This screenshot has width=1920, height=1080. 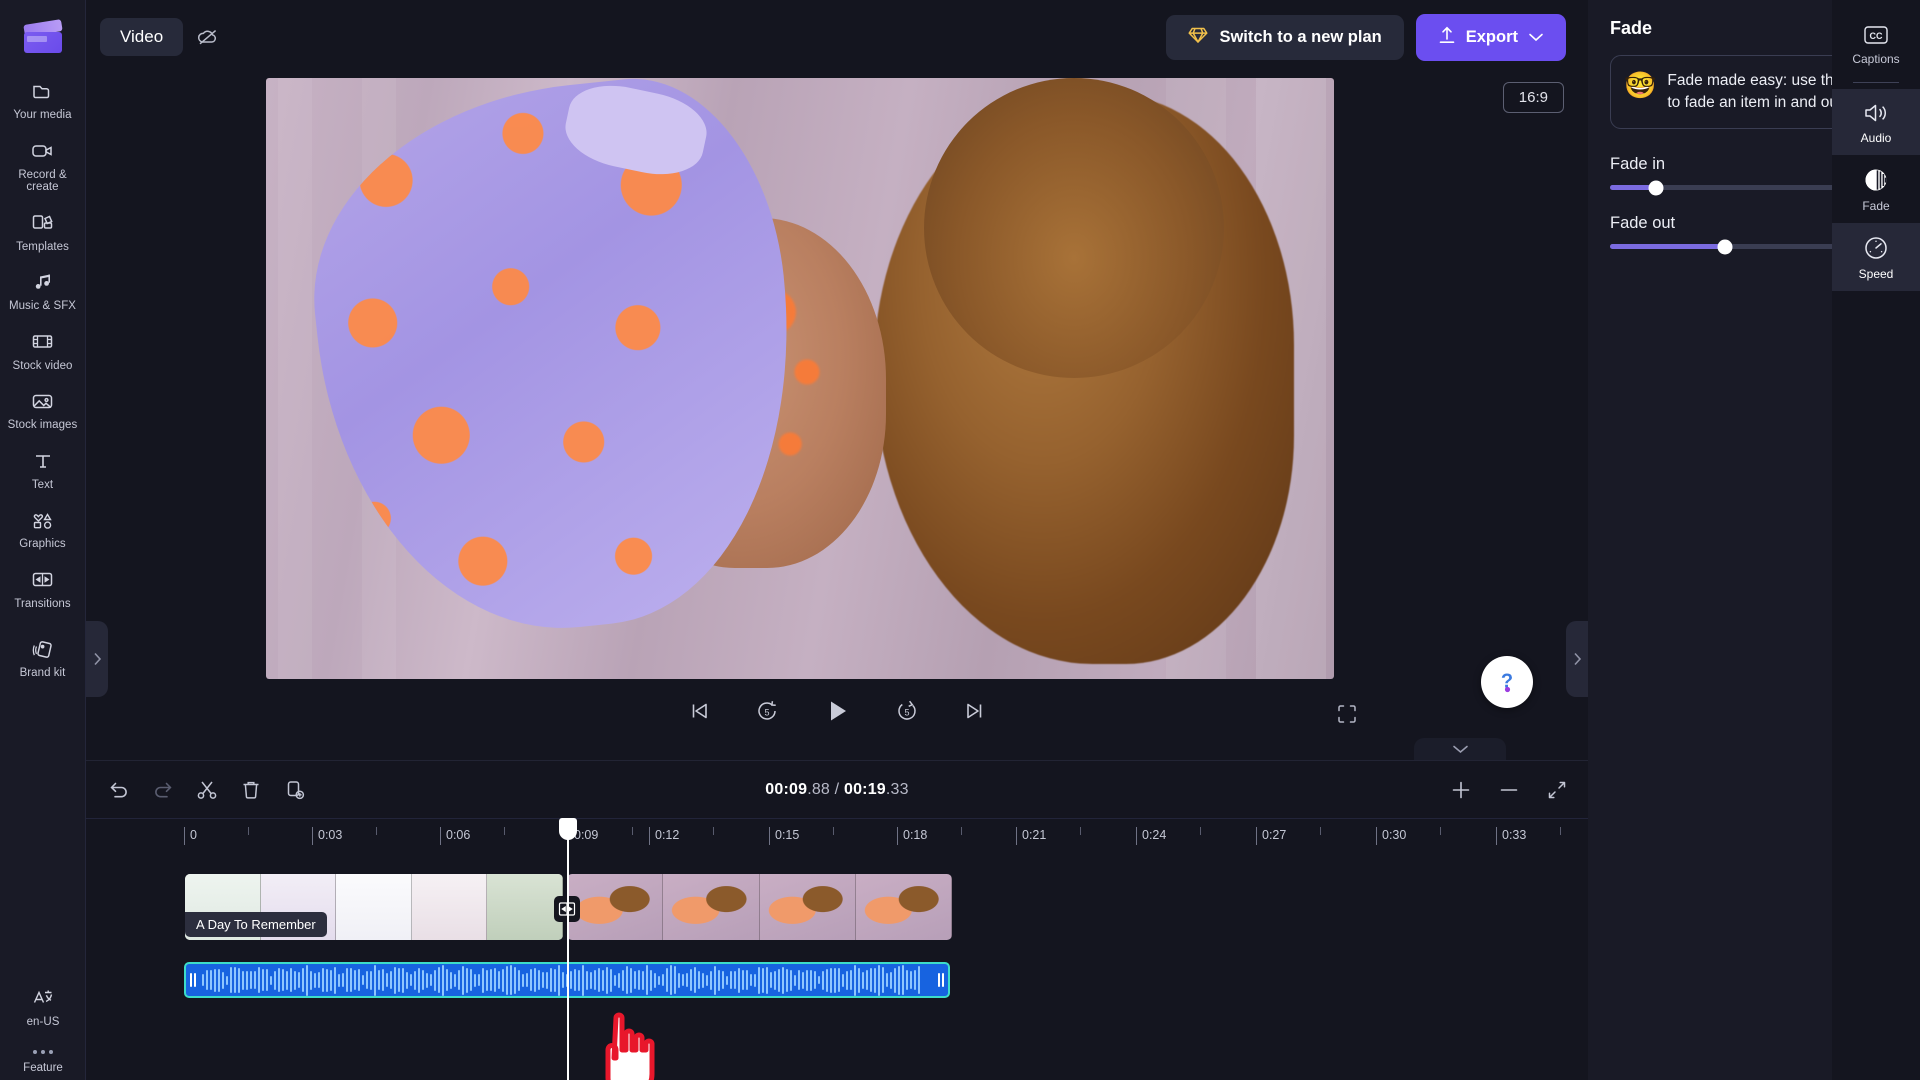 What do you see at coordinates (1034, 835) in the screenshot?
I see `ruler-label: 0:21` at bounding box center [1034, 835].